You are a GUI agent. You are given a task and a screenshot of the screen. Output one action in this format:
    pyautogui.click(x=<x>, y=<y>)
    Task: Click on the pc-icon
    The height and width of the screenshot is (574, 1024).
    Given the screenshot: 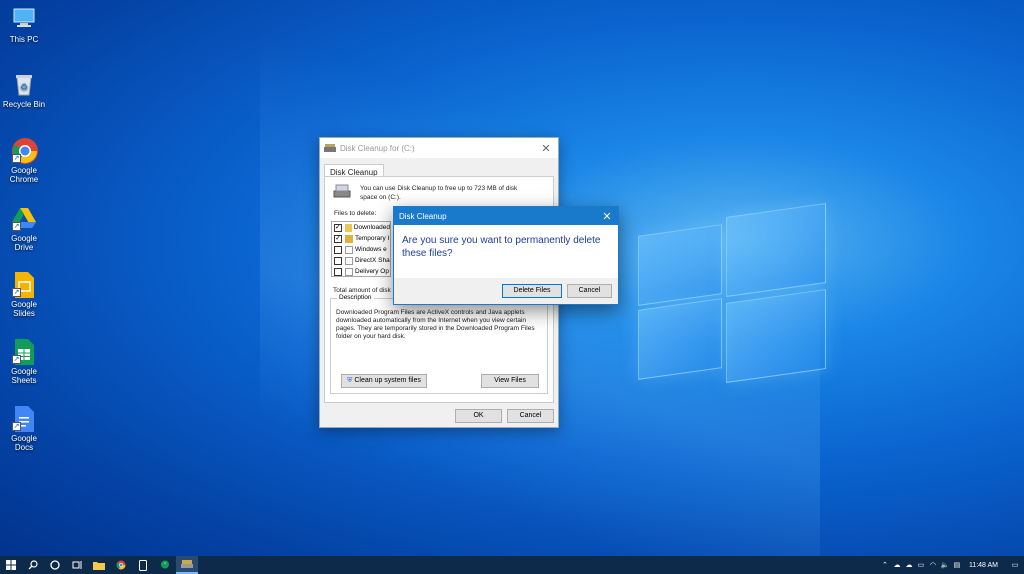 What is the action you would take?
    pyautogui.click(x=24, y=19)
    